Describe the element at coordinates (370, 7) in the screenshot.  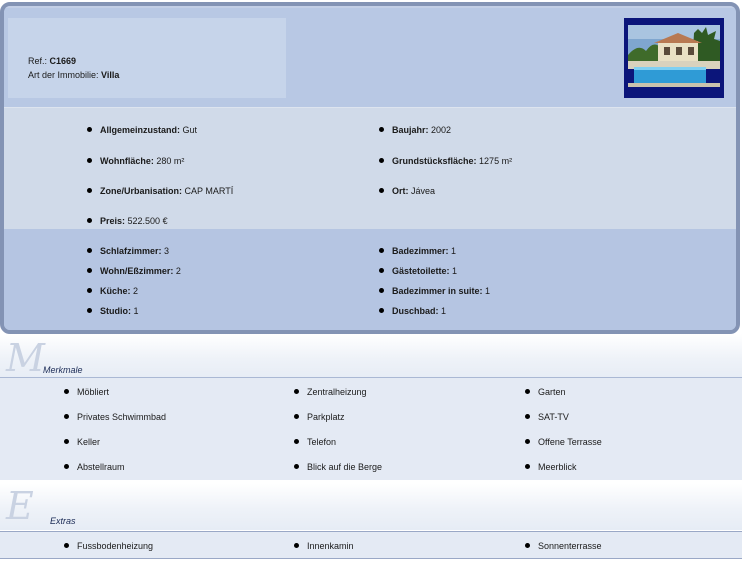
I see `card-top-highlight` at that location.